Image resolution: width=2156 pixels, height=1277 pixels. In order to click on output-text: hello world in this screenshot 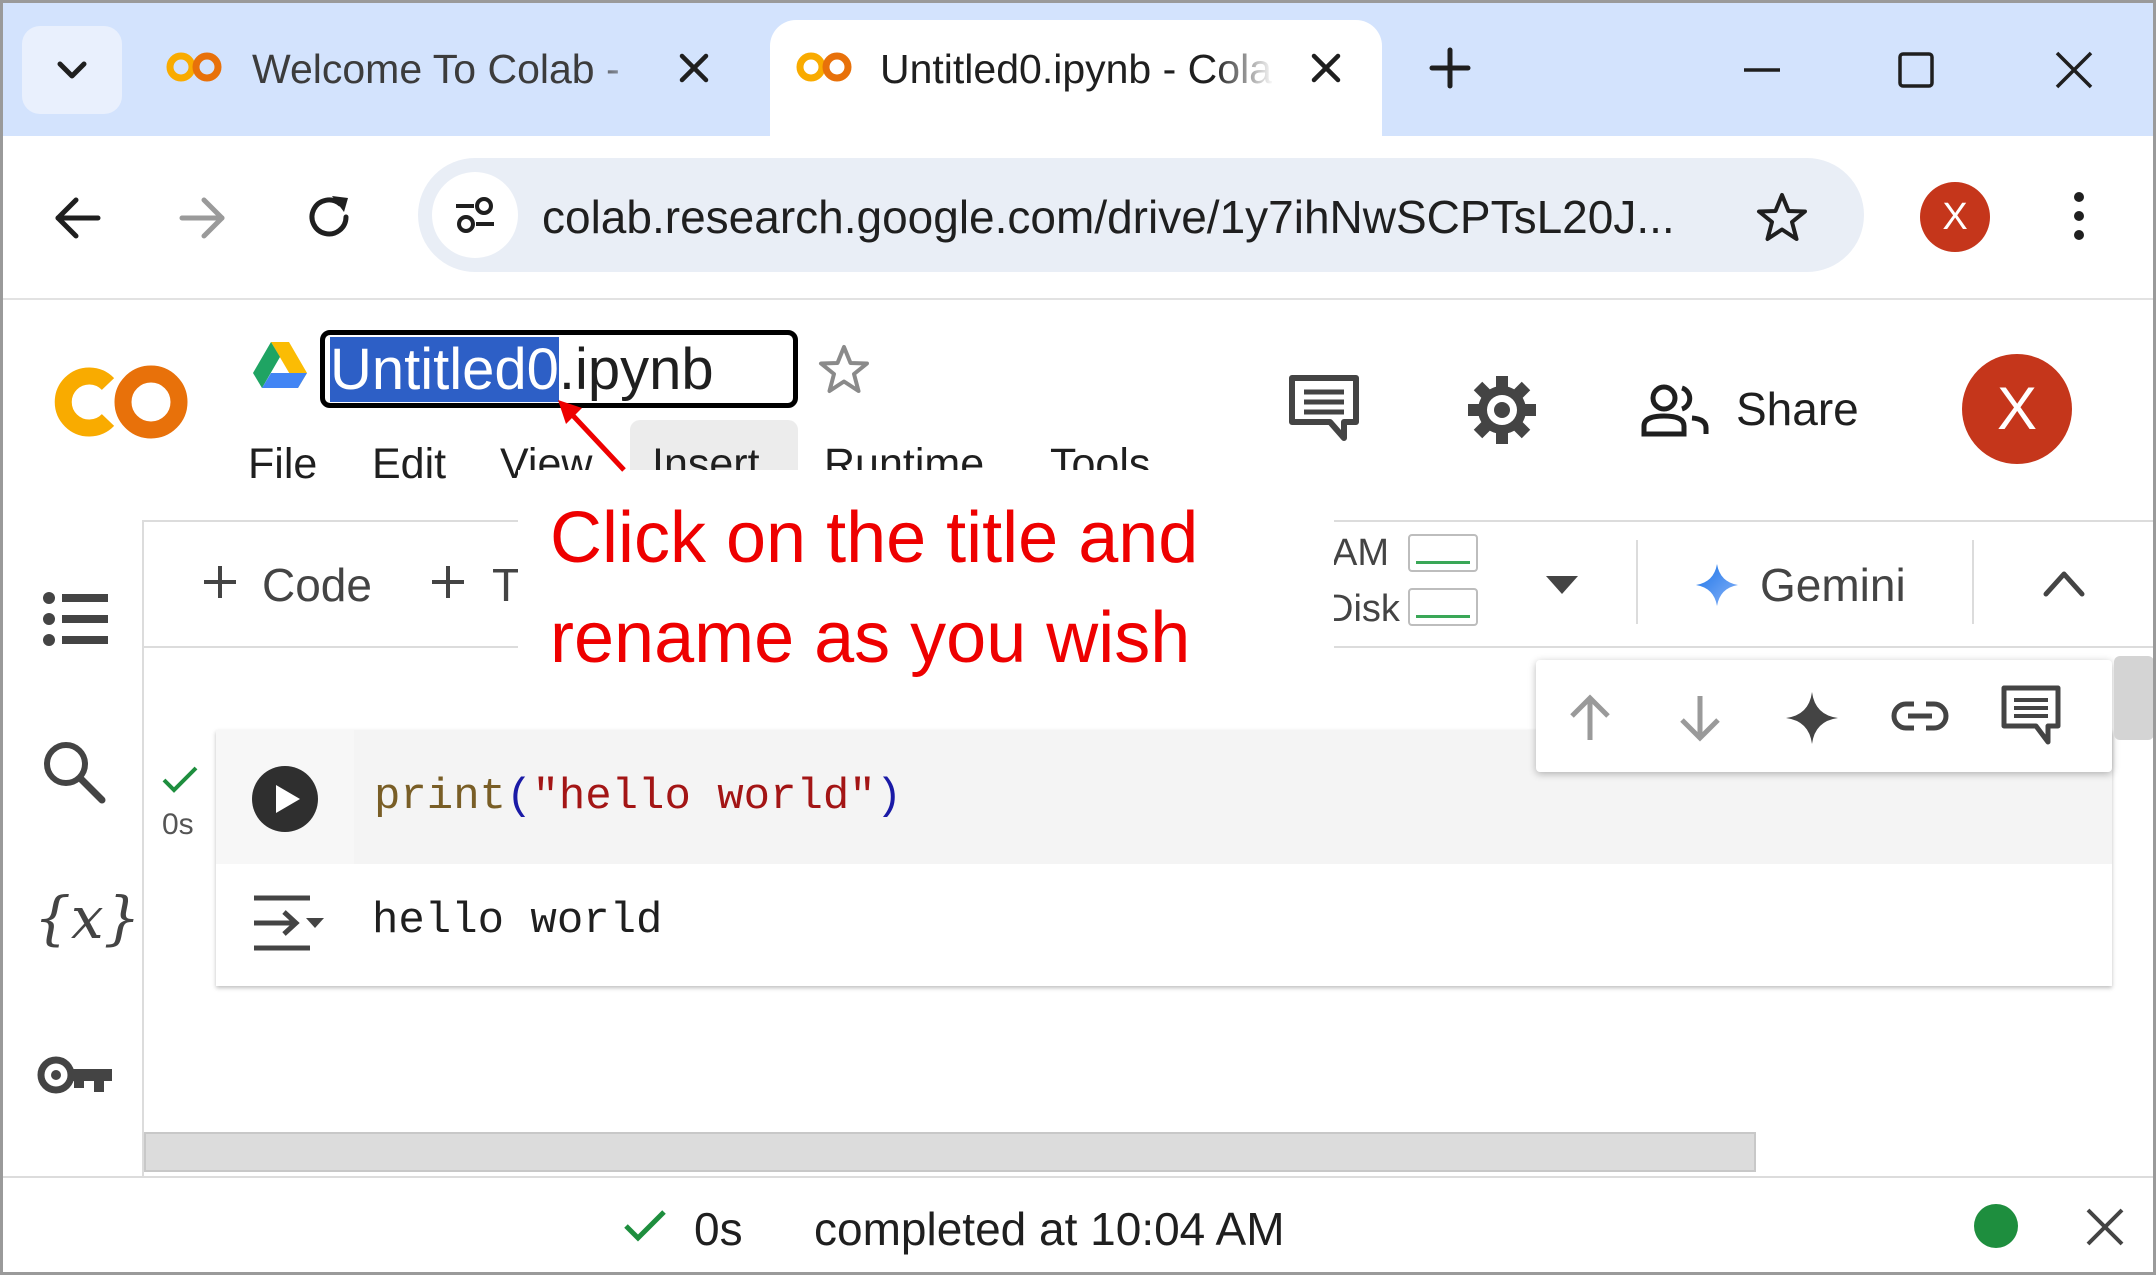, I will do `click(517, 921)`.